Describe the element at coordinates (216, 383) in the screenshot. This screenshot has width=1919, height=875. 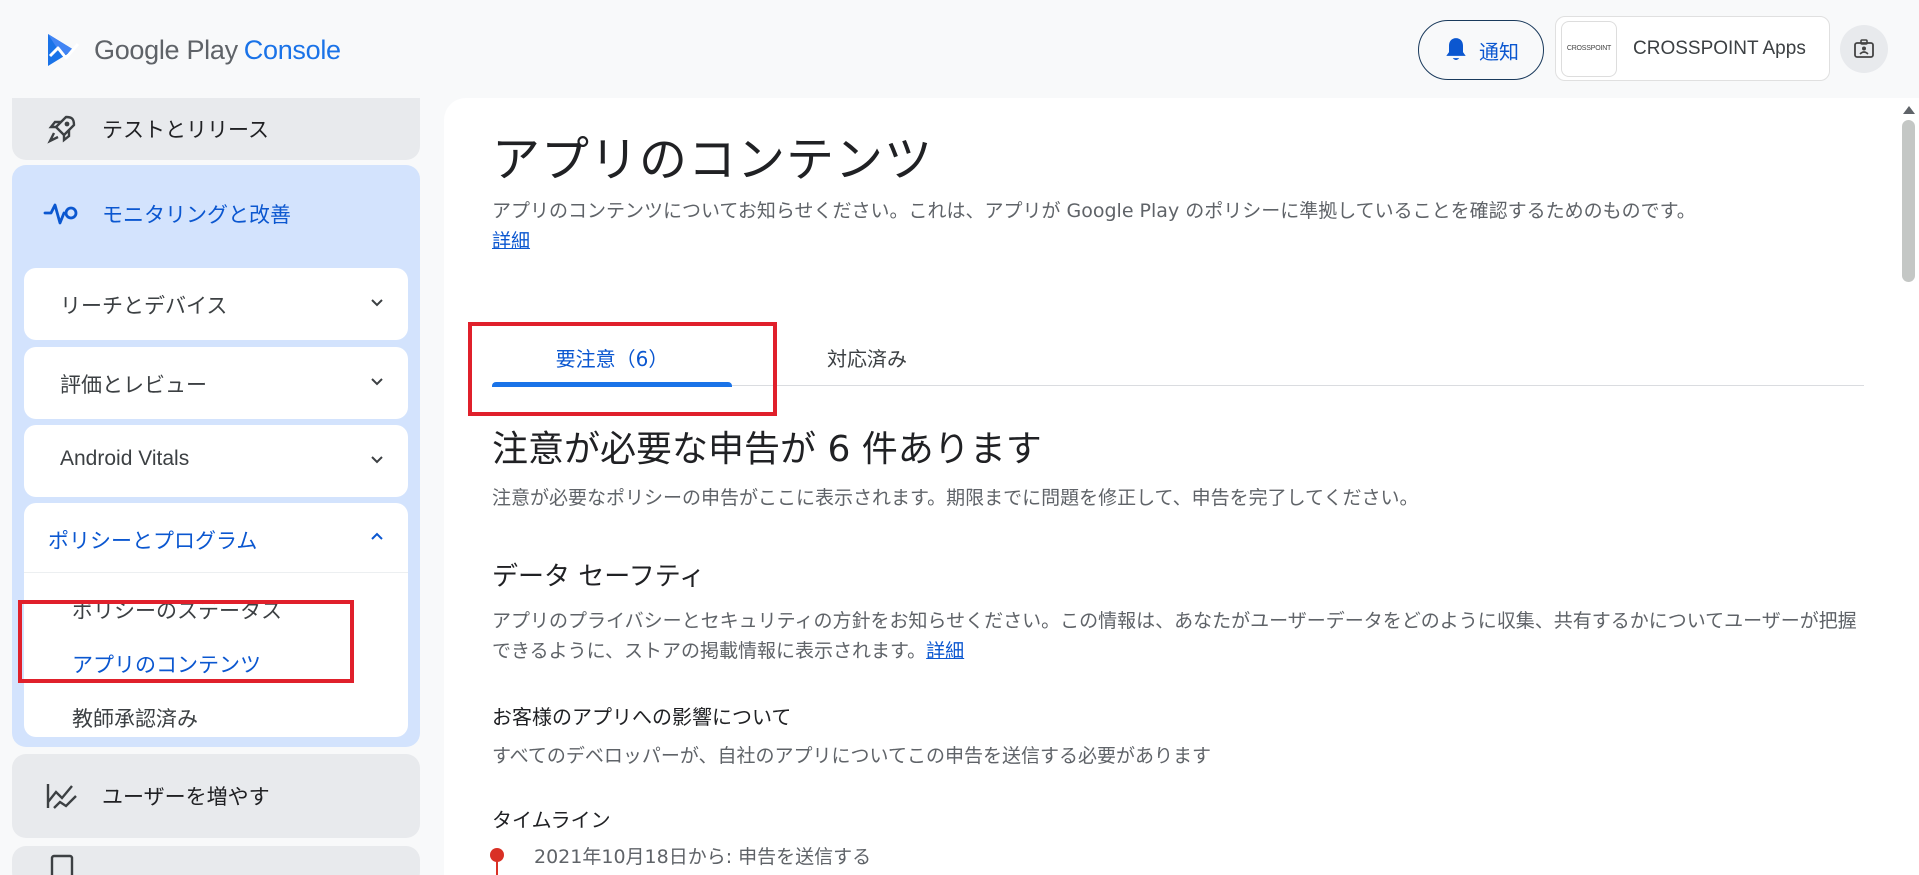
I see `sidebar-item-ratings-reviews: 評価とレビュー` at that location.